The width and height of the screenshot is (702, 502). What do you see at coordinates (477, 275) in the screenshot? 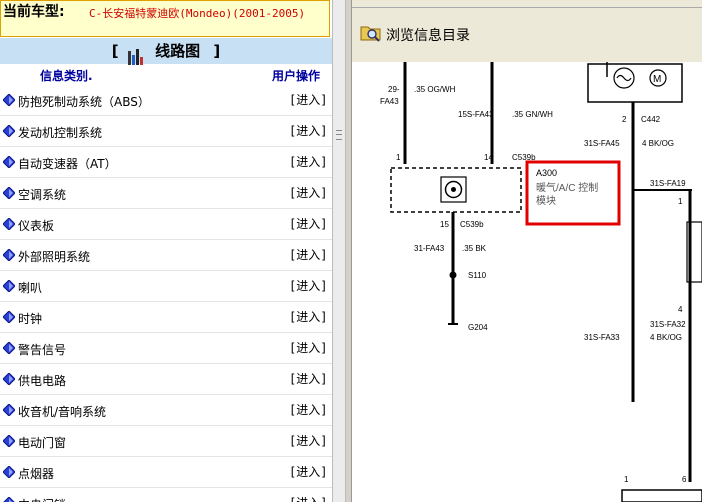
I see `splice-label: S110` at bounding box center [477, 275].